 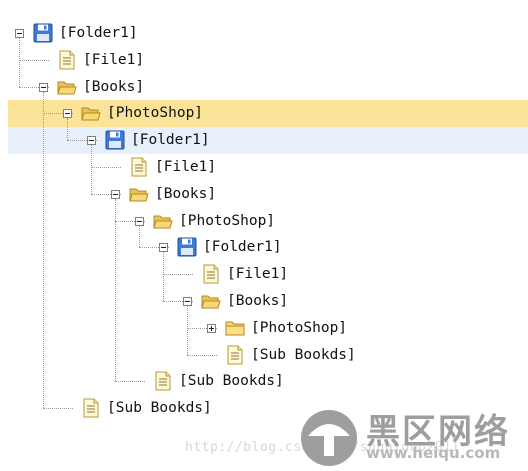 I want to click on mushroom-logo-icon, so click(x=329, y=438).